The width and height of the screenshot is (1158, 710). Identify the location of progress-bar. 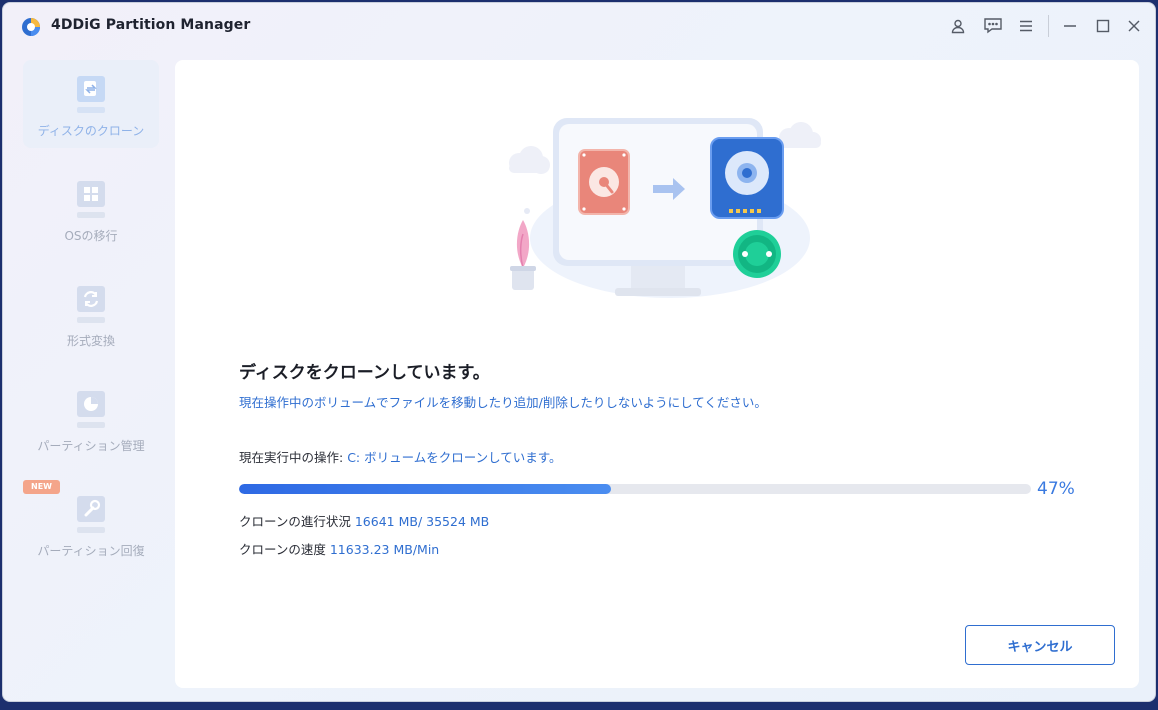
(635, 489).